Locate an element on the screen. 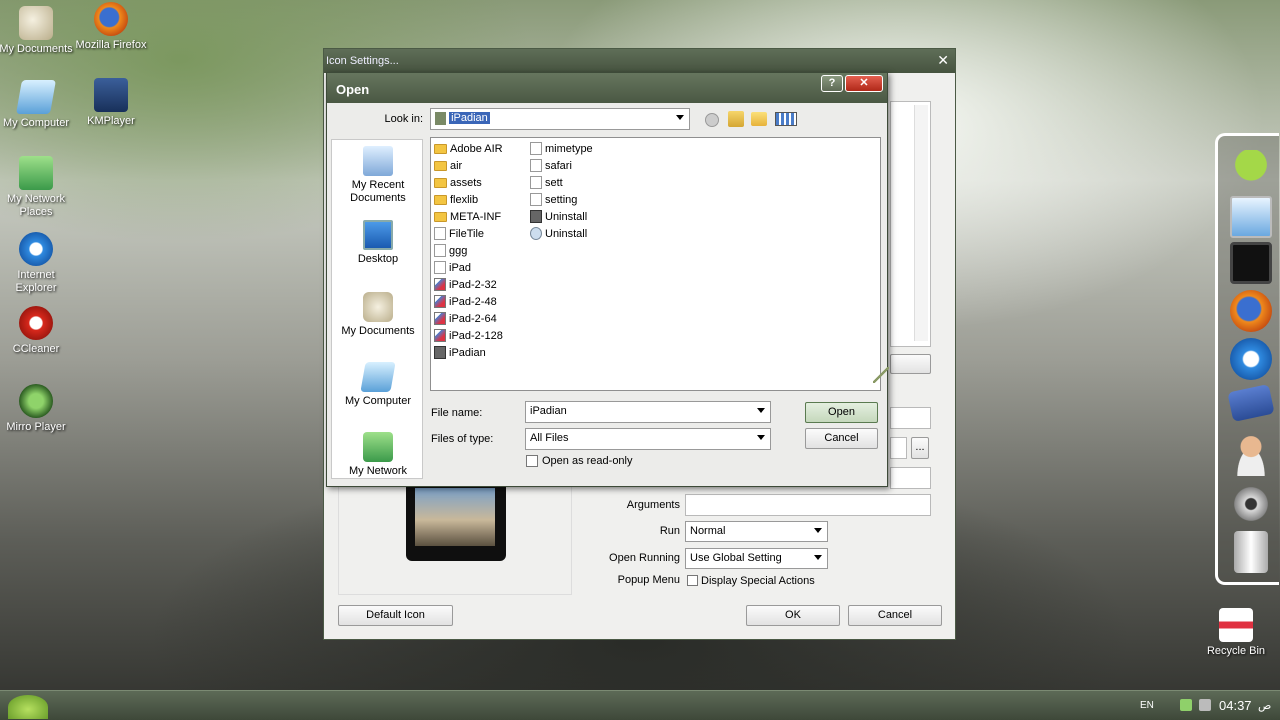 Image resolution: width=1280 pixels, height=720 pixels. desktop-icon-ccleaner: CCleaner is located at coordinates (37, 331).